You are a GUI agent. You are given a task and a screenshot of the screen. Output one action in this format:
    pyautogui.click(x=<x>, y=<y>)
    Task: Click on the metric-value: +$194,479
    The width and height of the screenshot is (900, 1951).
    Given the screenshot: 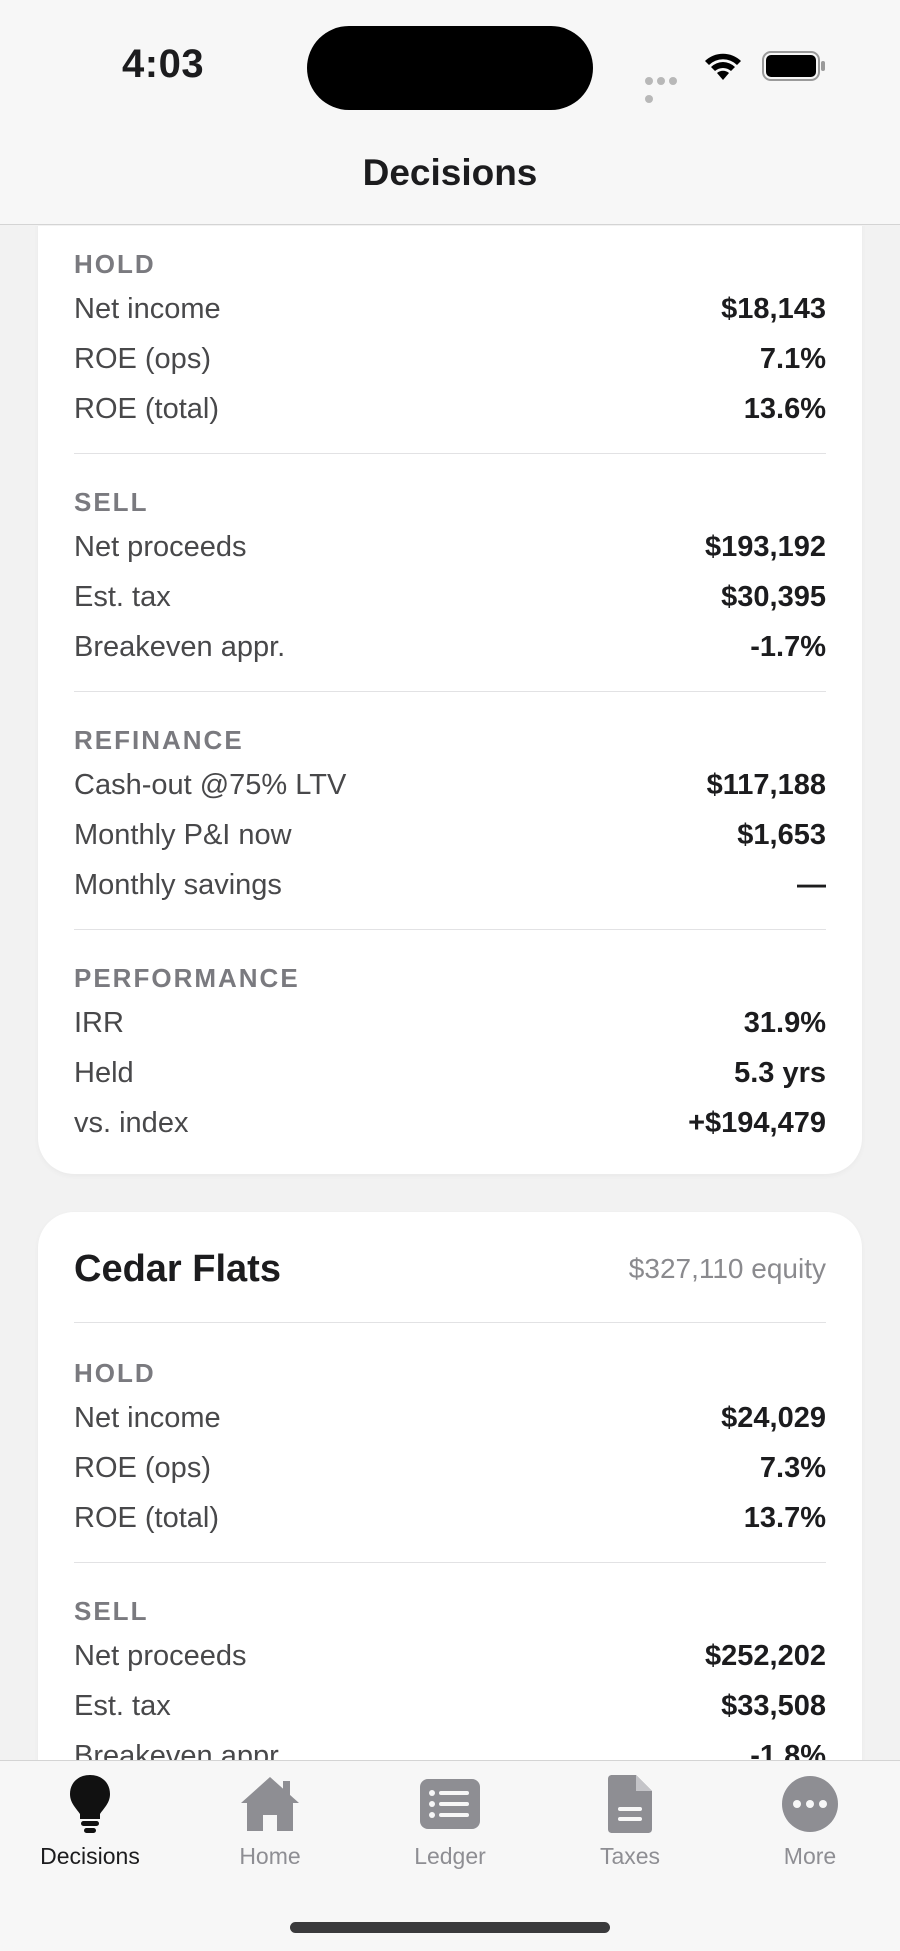 What is the action you would take?
    pyautogui.click(x=757, y=1122)
    